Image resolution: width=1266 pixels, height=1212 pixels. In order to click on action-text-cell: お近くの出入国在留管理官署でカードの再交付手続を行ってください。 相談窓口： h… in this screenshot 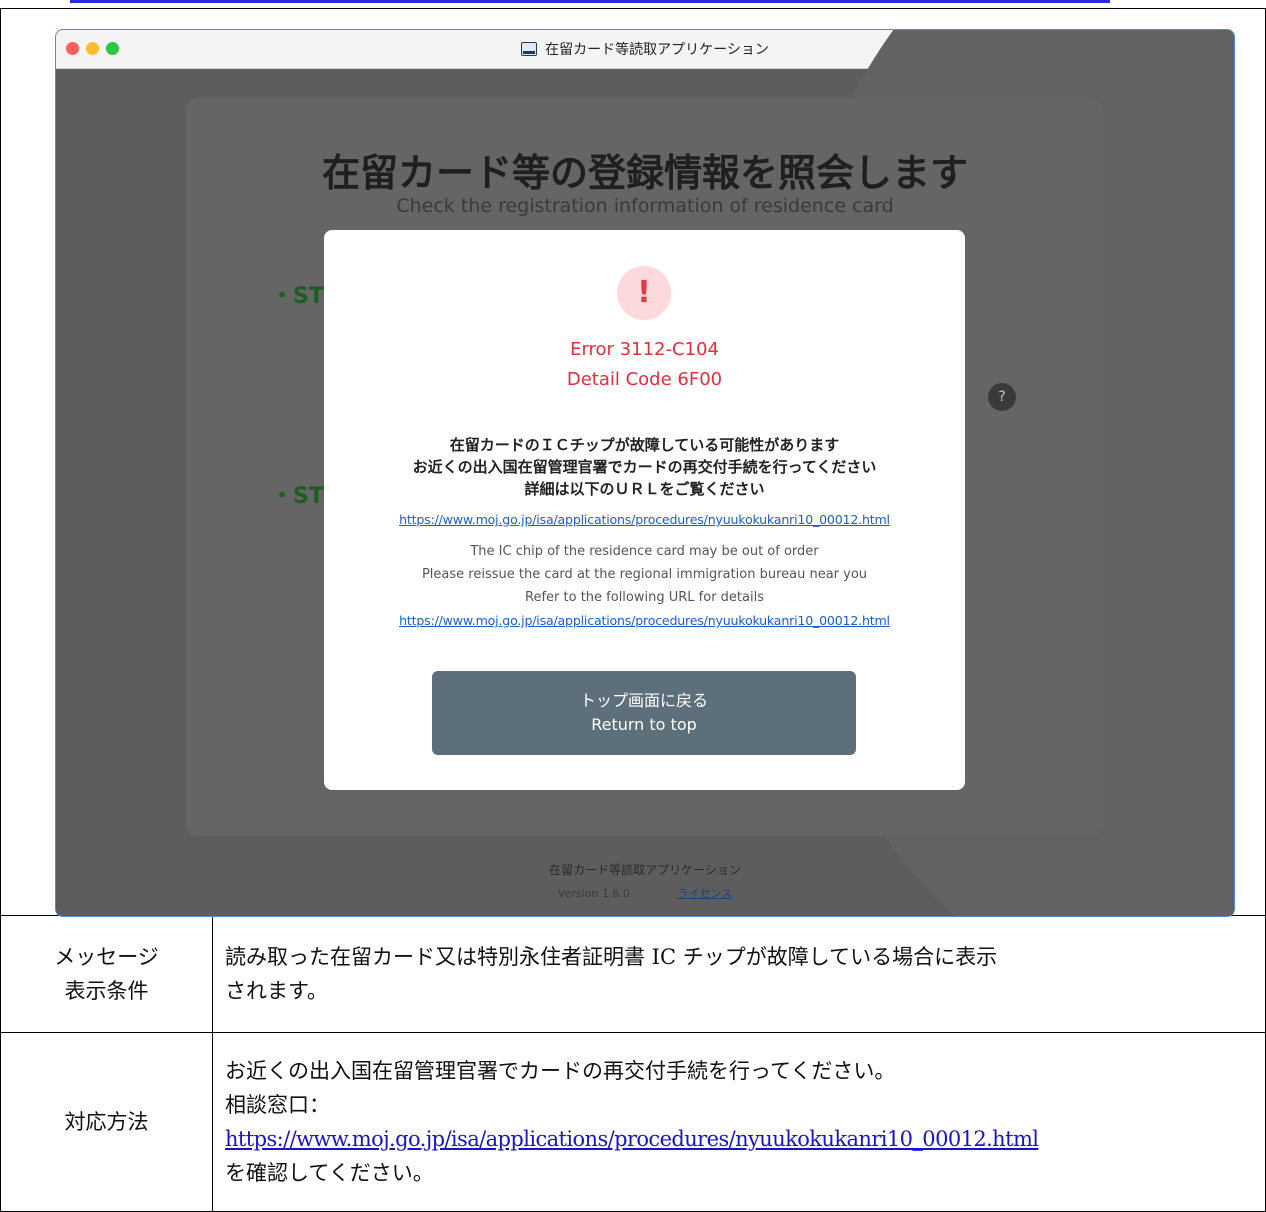, I will do `click(739, 1122)`.